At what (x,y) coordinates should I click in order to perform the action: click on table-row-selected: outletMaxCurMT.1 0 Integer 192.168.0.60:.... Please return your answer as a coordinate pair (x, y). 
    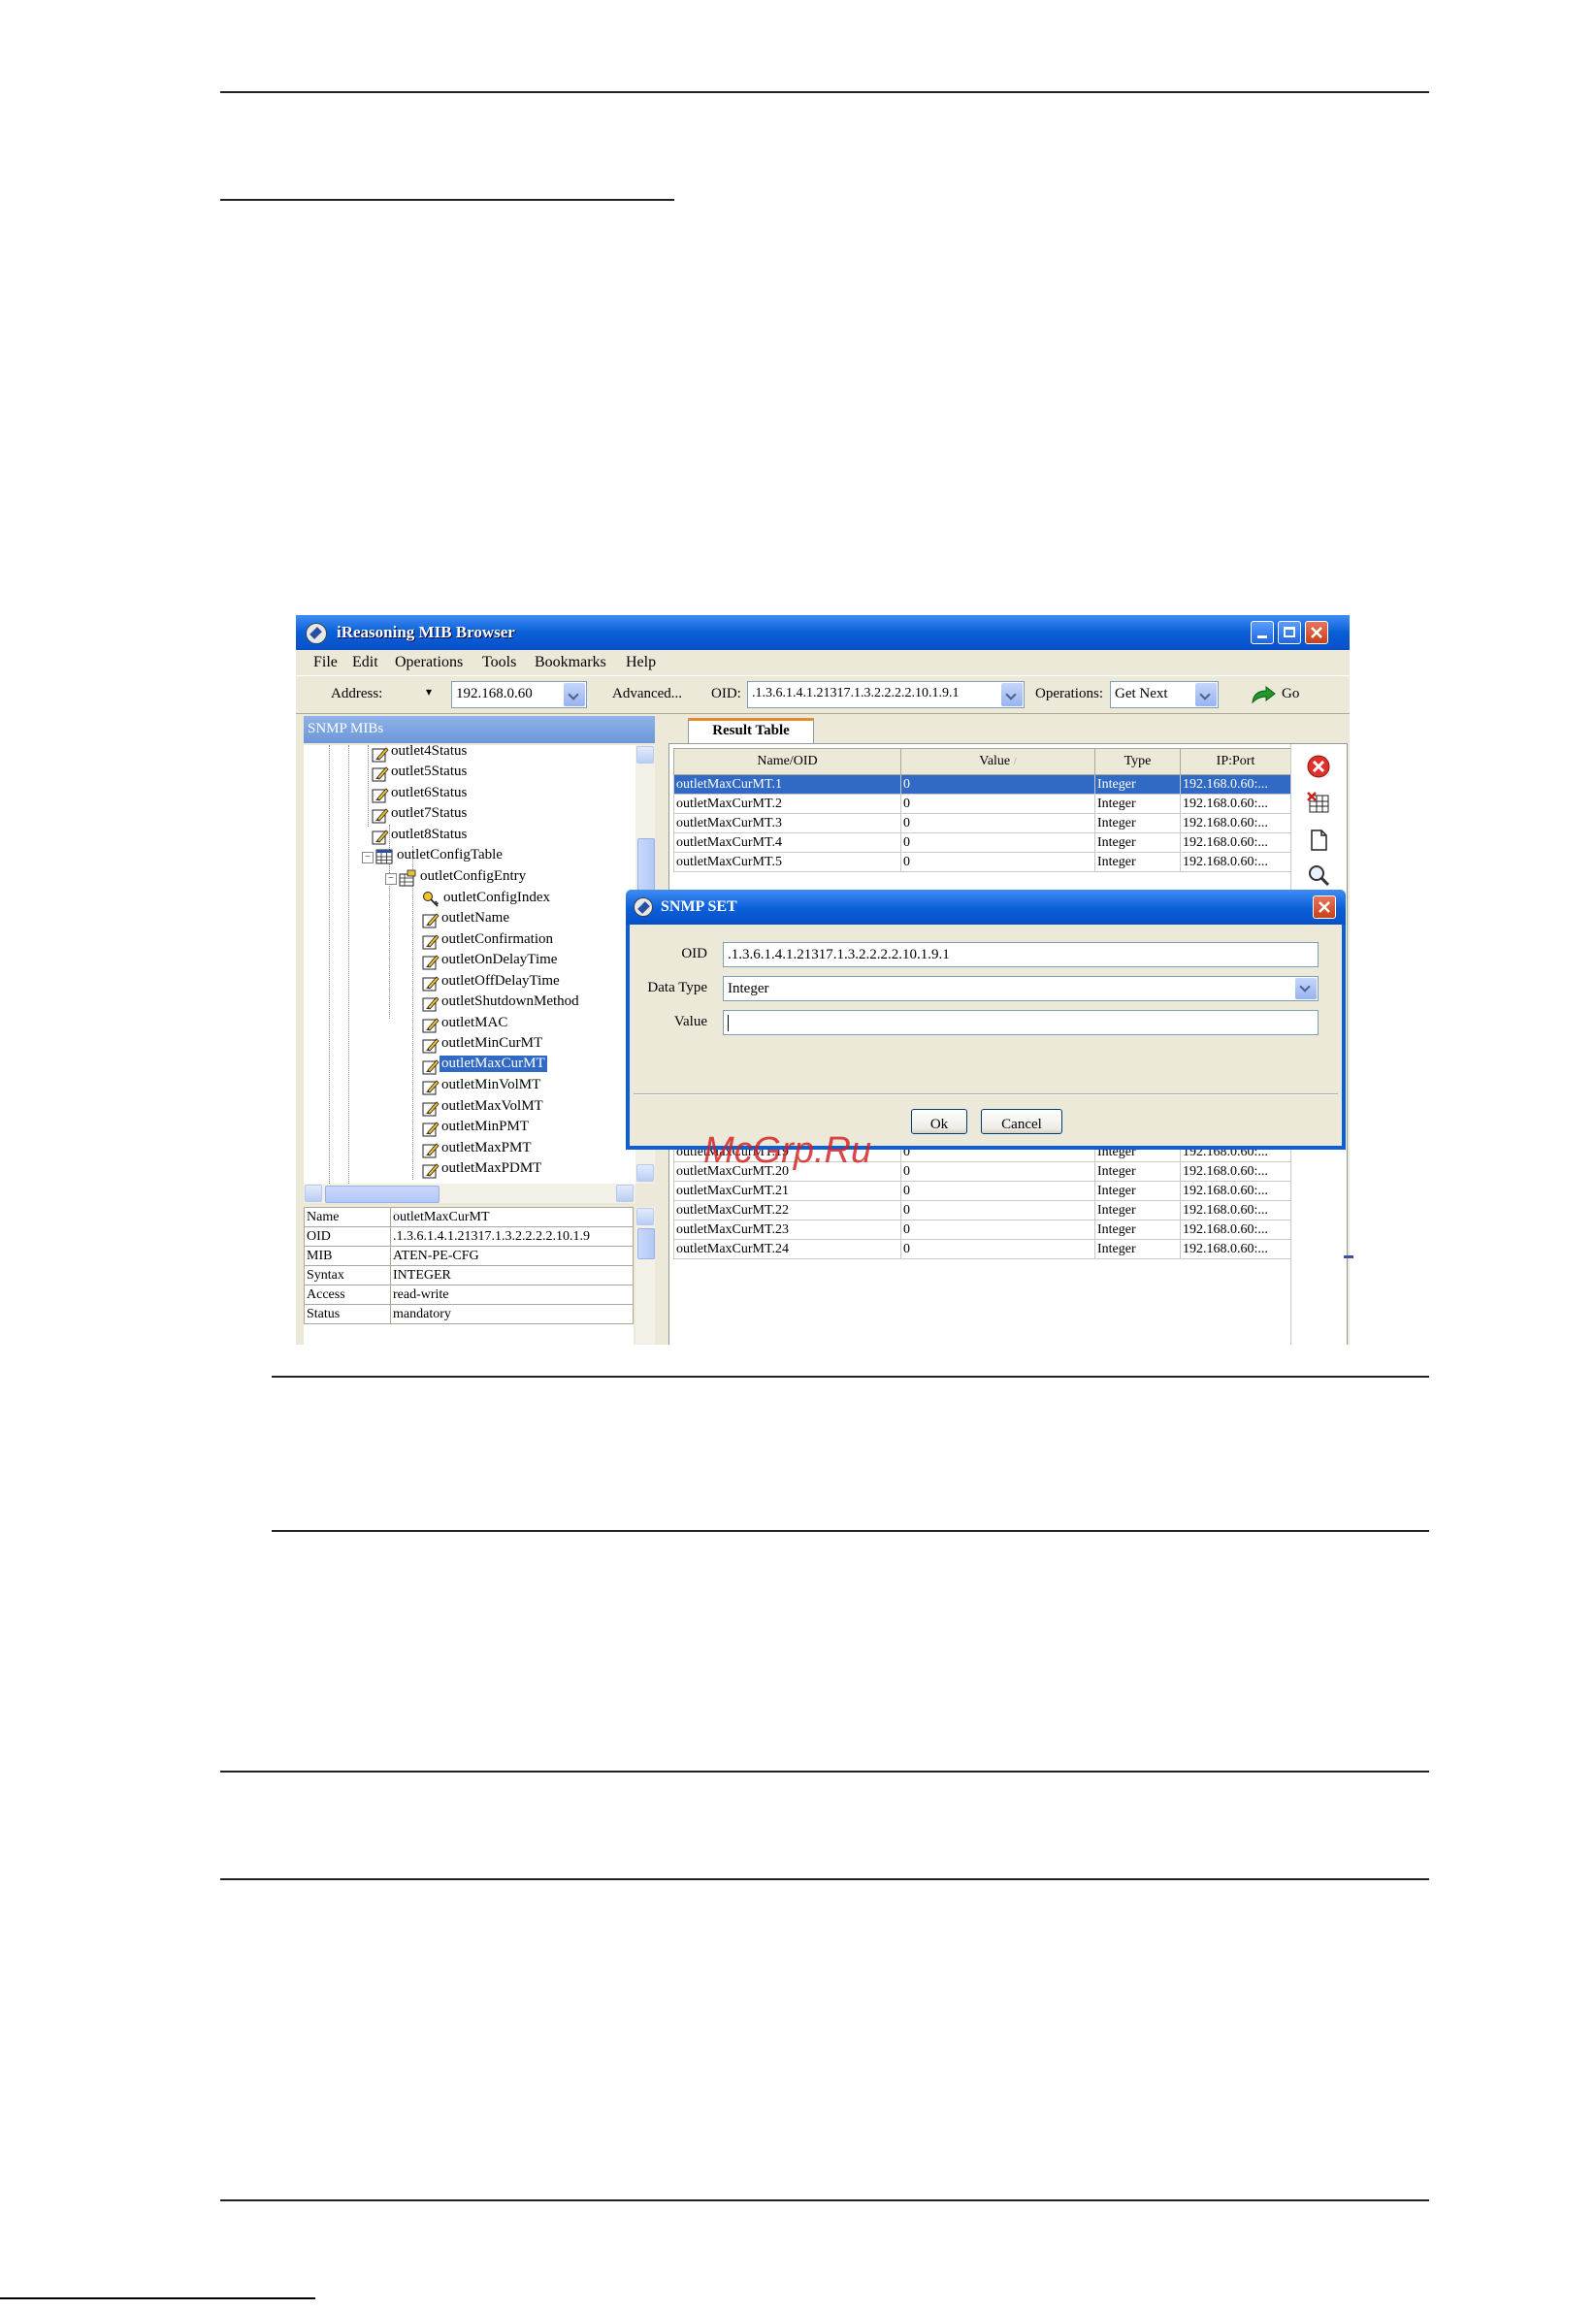
    Looking at the image, I should click on (982, 784).